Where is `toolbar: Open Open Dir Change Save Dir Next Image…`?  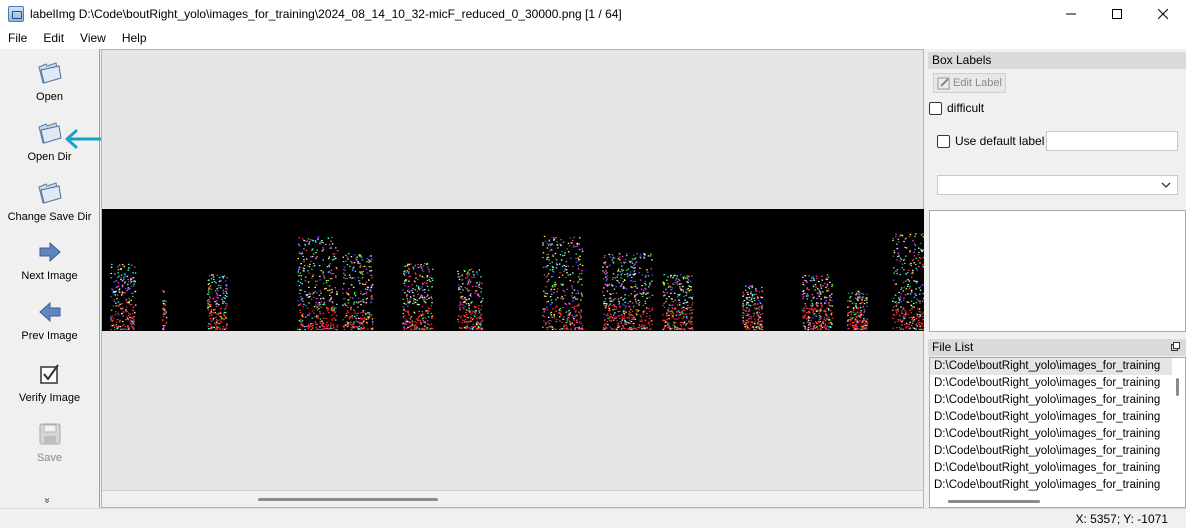 toolbar: Open Open Dir Change Save Dir Next Image… is located at coordinates (50, 278).